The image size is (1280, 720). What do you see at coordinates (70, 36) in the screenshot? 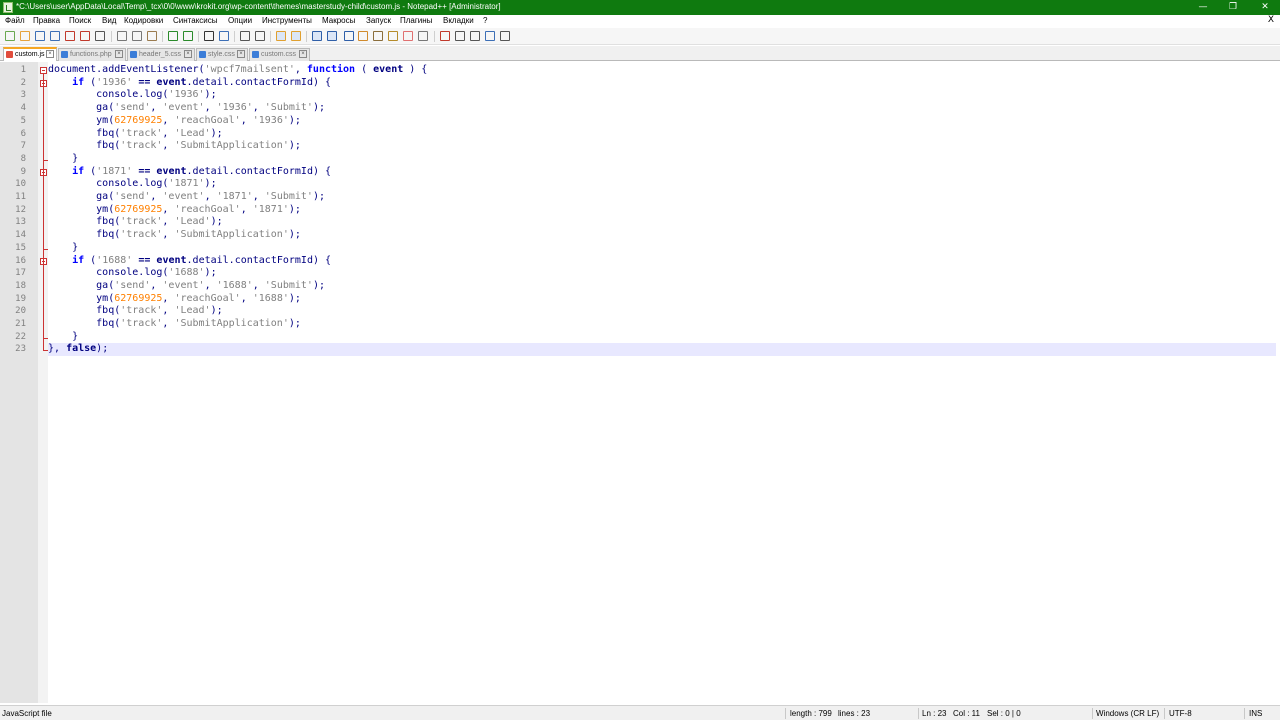
I see `close-icon` at bounding box center [70, 36].